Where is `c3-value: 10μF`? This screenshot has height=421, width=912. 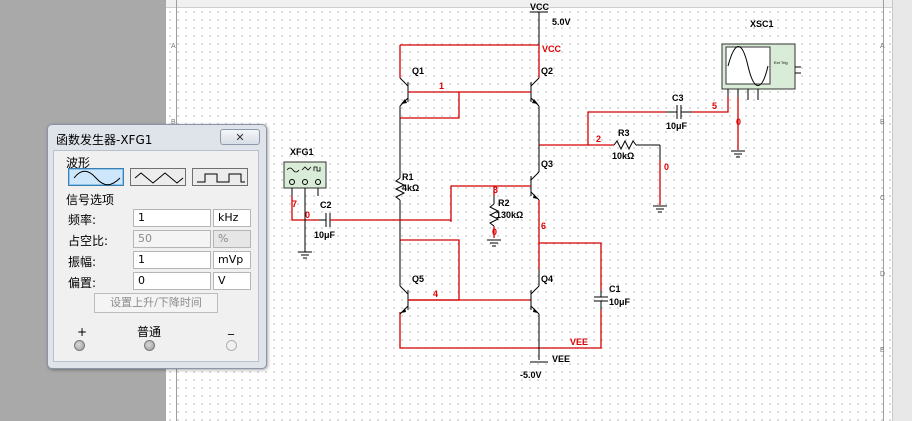
c3-value: 10μF is located at coordinates (677, 126).